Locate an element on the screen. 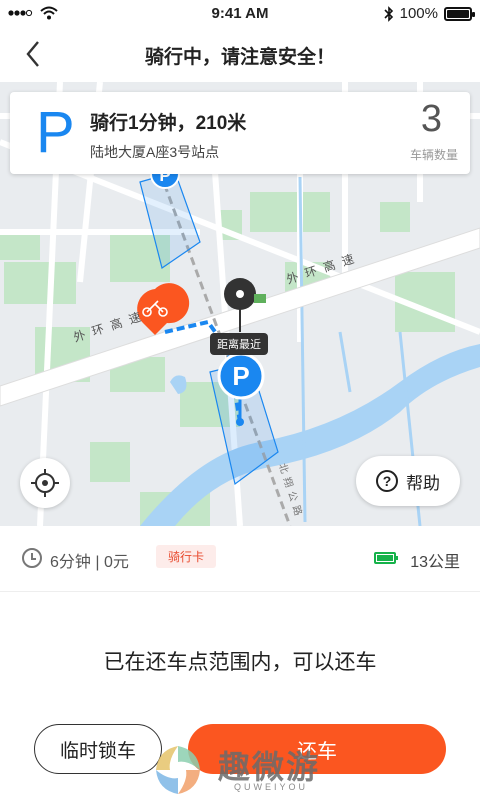  battery-charge-icon is located at coordinates (386, 558).